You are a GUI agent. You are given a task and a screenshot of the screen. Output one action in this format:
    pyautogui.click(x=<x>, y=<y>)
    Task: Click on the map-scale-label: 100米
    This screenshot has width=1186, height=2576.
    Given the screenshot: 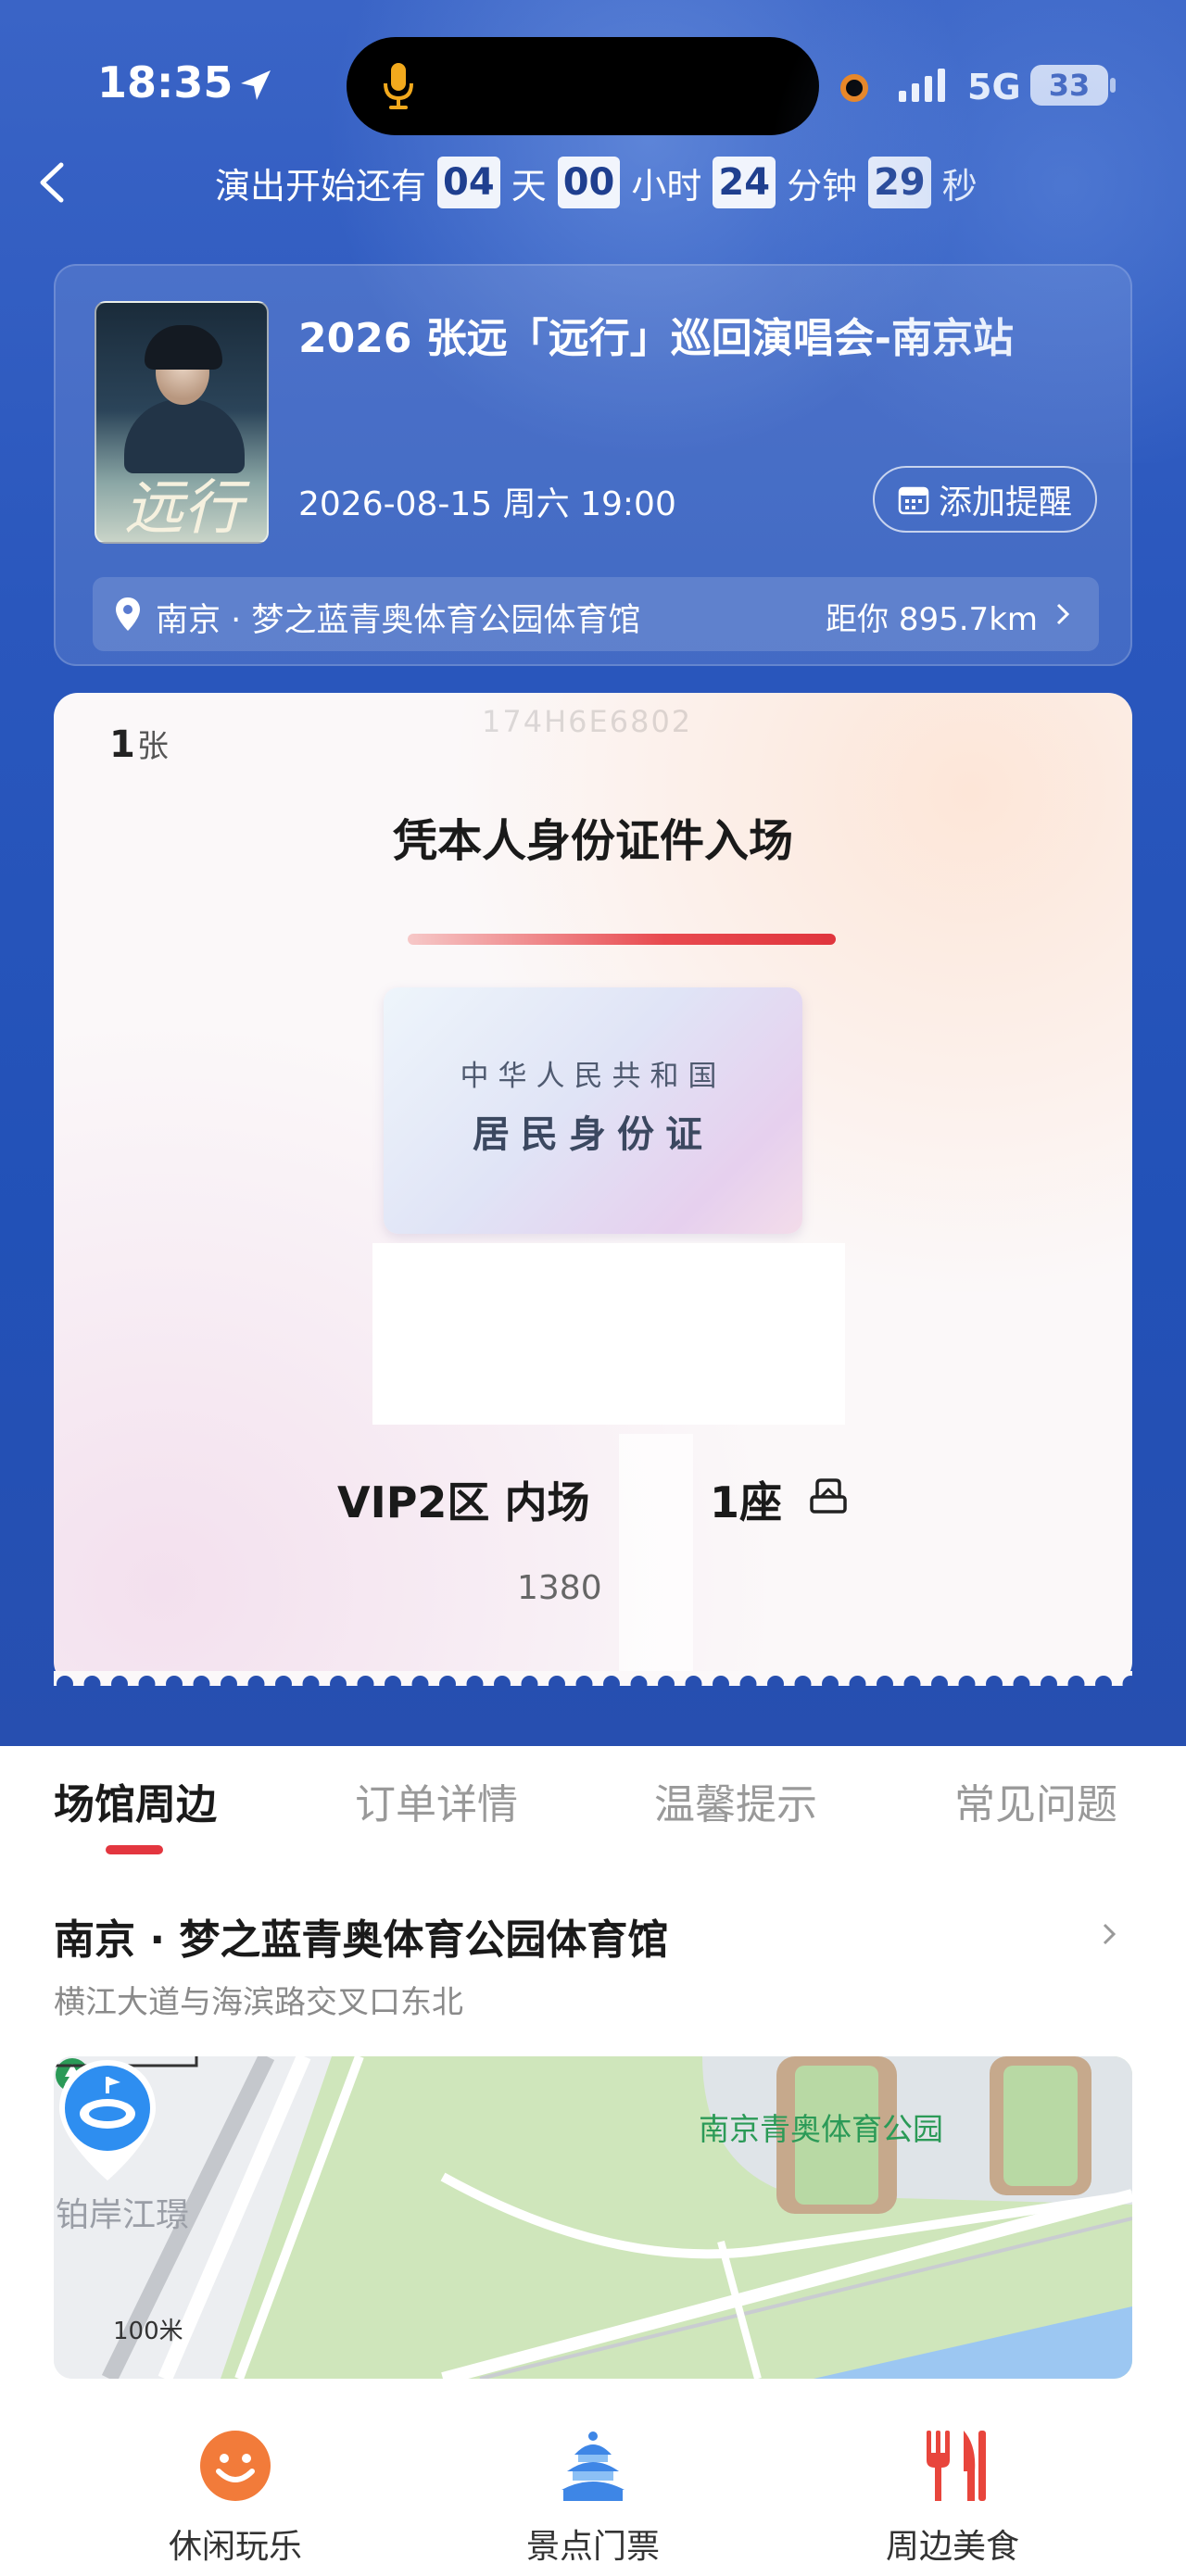 What is the action you would take?
    pyautogui.click(x=148, y=2331)
    